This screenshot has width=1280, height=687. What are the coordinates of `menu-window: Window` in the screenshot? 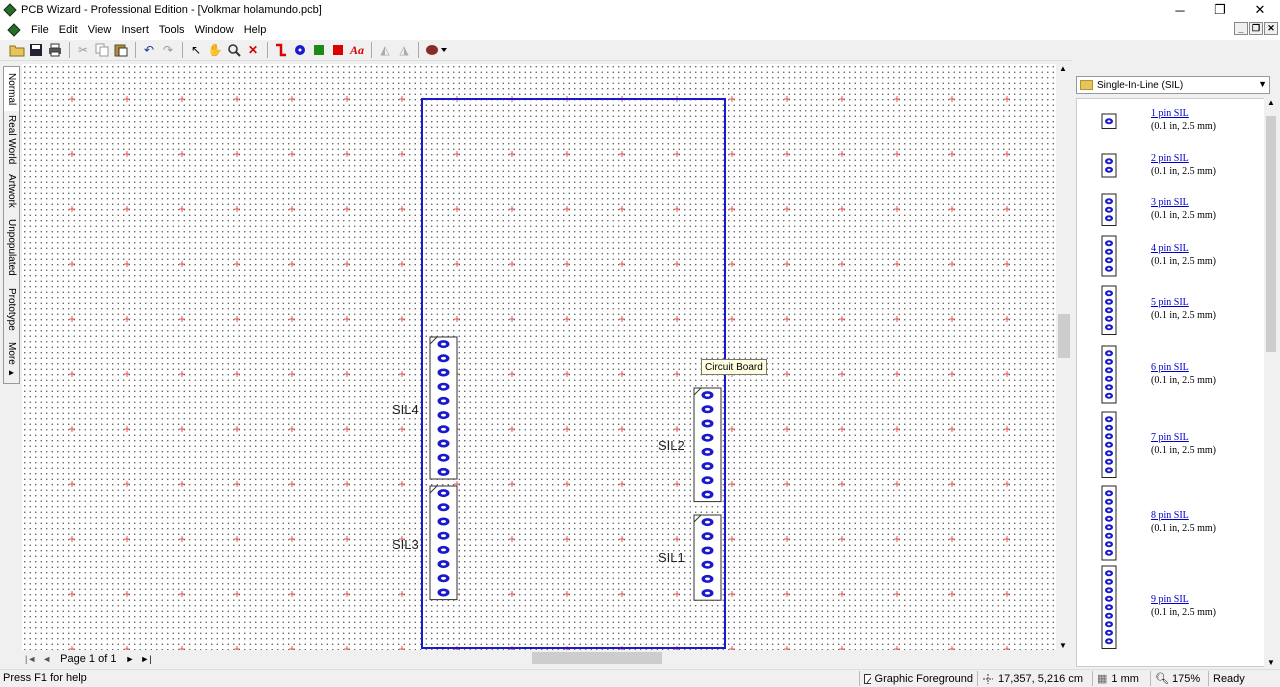 It's located at (214, 30).